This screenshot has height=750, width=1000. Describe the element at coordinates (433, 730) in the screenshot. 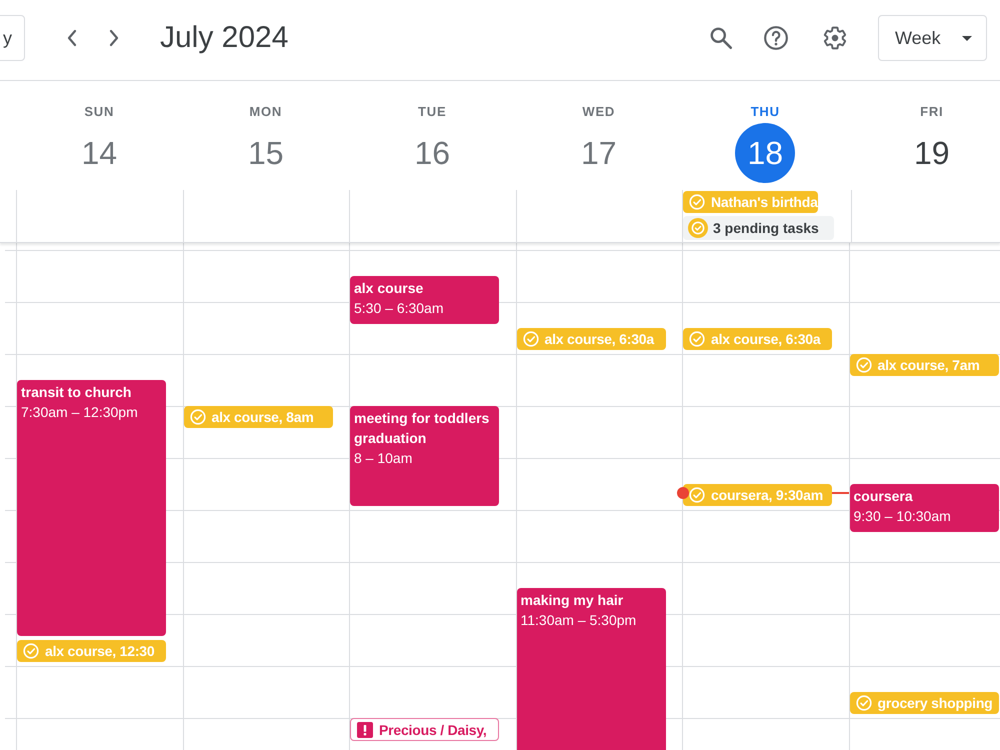

I see `event-title: Precious / Daisy,` at that location.